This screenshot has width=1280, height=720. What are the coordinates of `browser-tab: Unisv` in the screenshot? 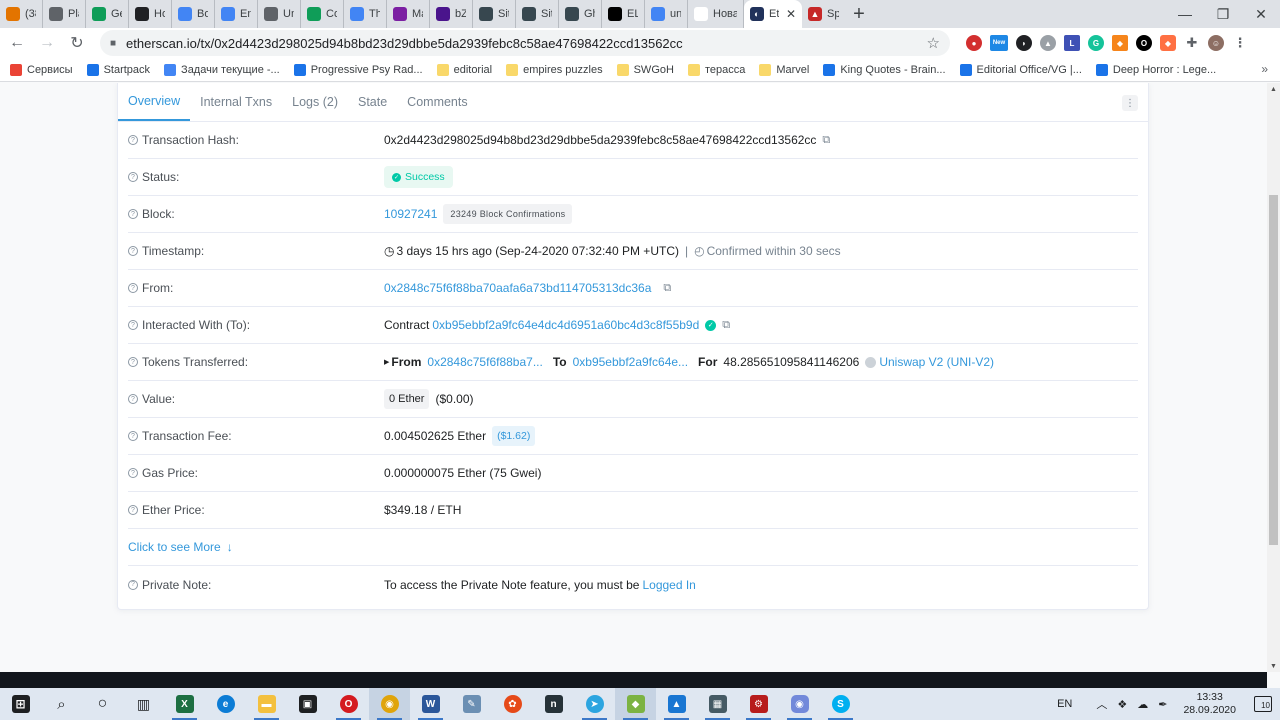 It's located at (279, 14).